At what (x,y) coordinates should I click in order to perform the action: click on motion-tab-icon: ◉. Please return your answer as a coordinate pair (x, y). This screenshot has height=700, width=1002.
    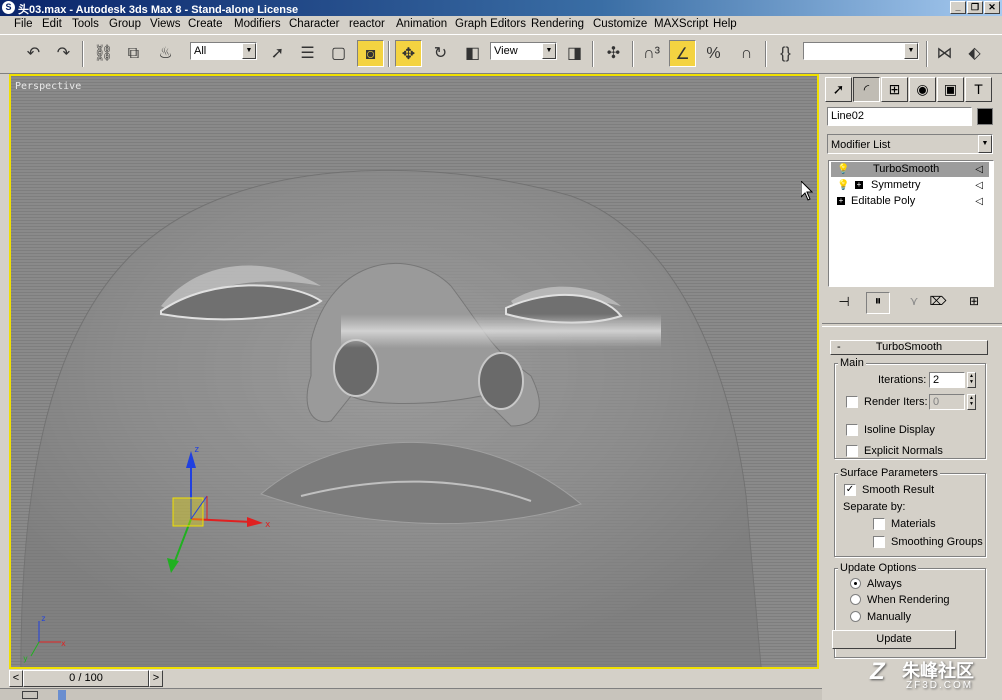
    Looking at the image, I should click on (922, 89).